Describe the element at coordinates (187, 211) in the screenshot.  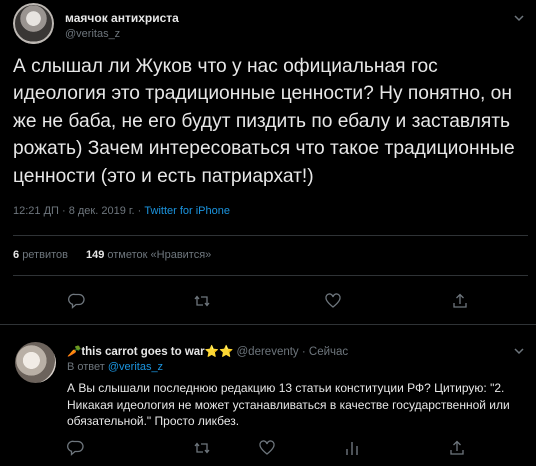
I see `source-link: Twitter for iPhone` at that location.